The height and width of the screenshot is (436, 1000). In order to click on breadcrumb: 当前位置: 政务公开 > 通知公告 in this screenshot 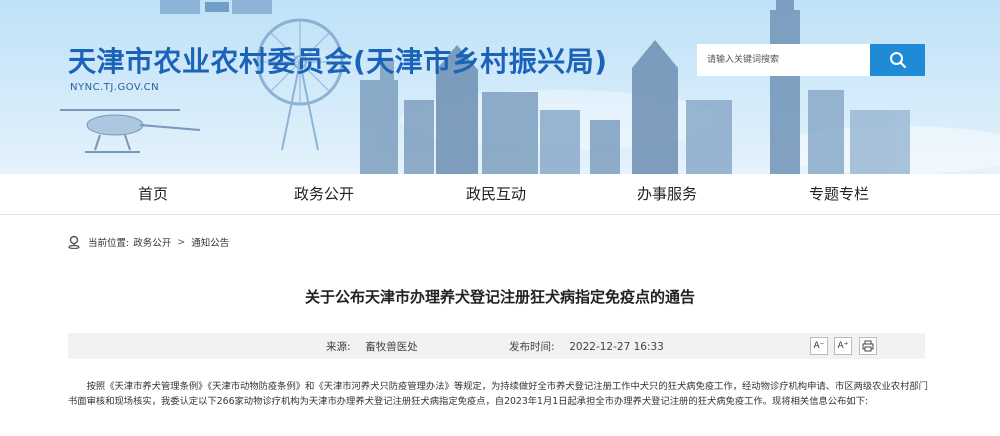, I will do `click(148, 242)`.